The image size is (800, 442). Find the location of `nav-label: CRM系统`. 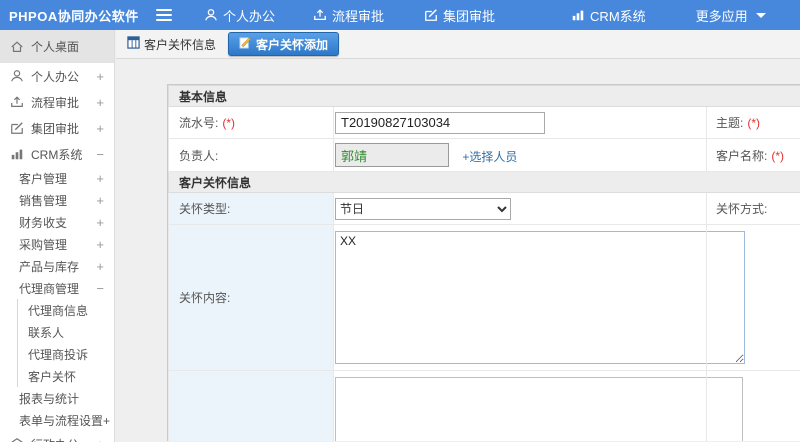

nav-label: CRM系统 is located at coordinates (618, 16).